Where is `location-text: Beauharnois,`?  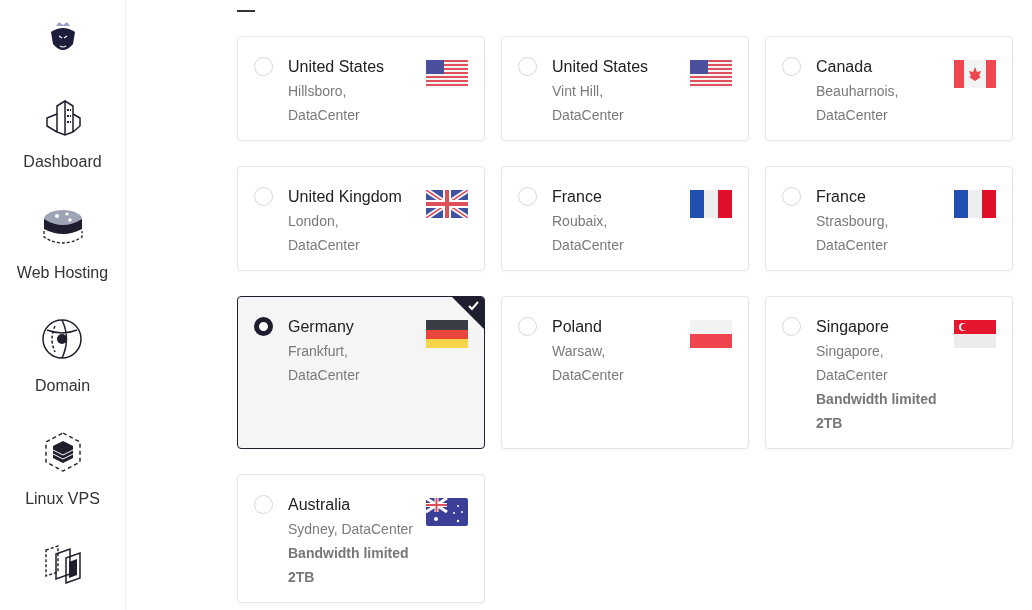 location-text: Beauharnois, is located at coordinates (858, 91).